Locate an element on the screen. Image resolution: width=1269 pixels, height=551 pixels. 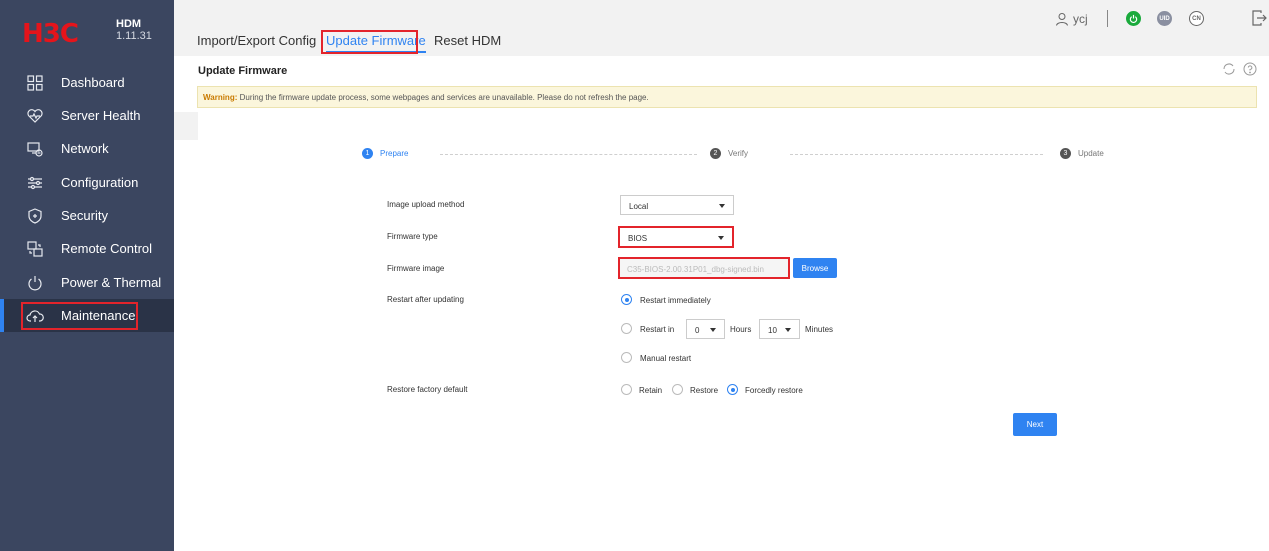
sidebar-item-label: Server Health is located at coordinates (101, 115).